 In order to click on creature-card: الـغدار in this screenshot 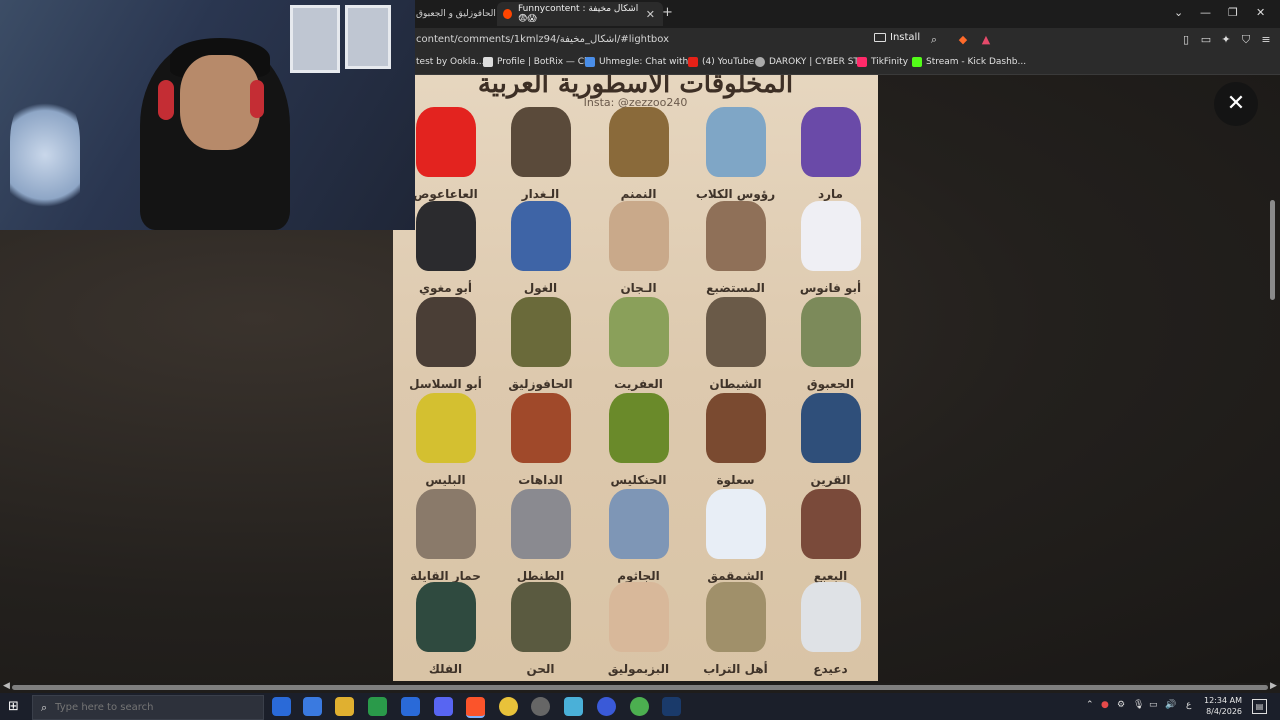, I will do `click(540, 152)`.